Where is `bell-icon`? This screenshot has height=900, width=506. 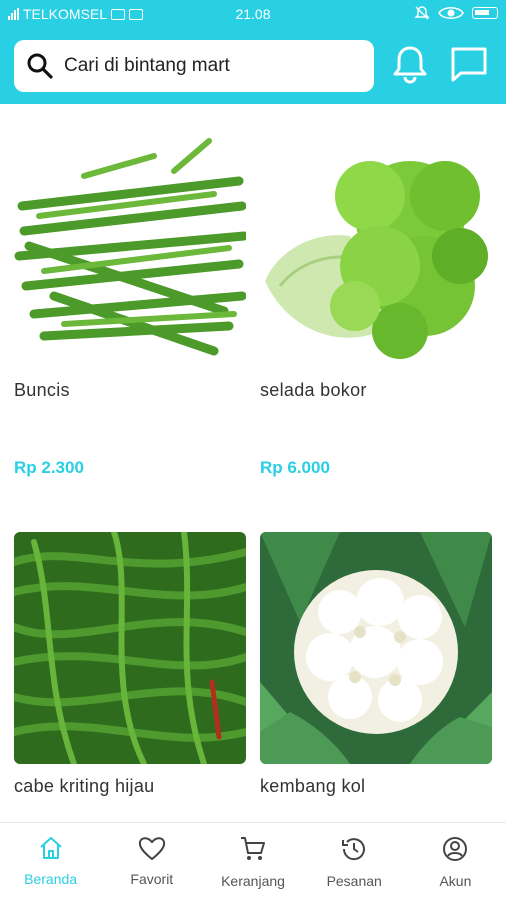
bell-icon is located at coordinates (410, 65).